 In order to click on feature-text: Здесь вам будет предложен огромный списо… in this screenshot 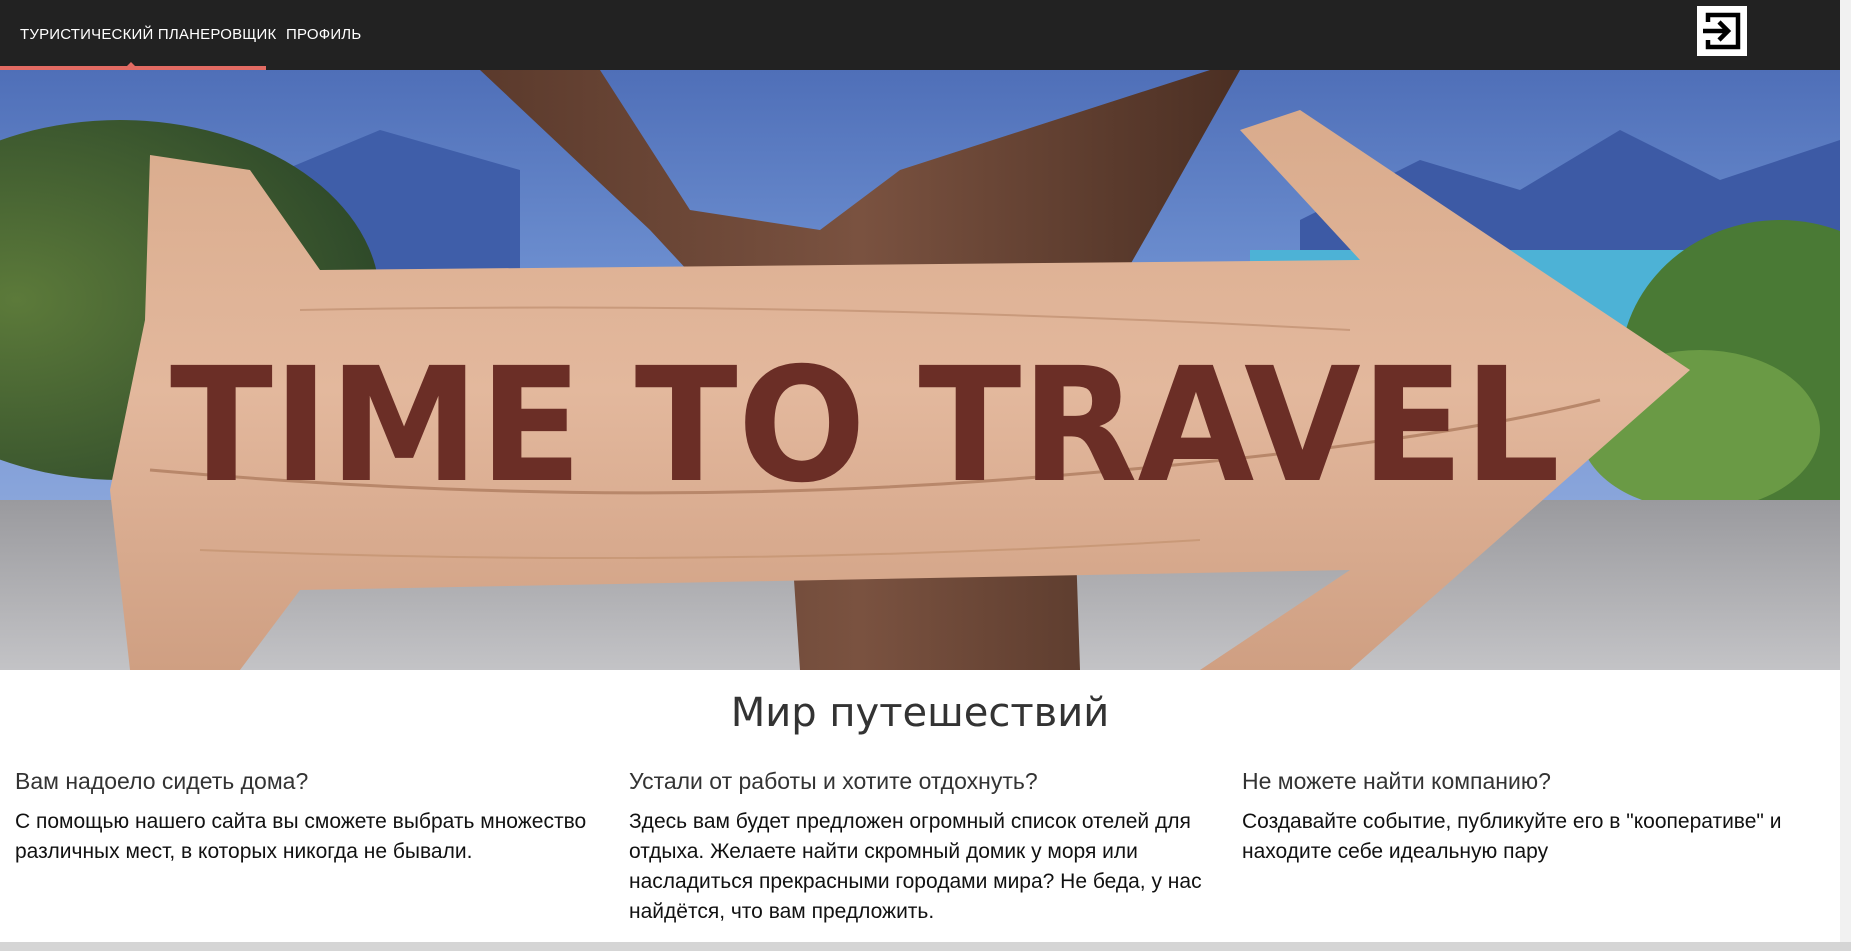, I will do `click(915, 866)`.